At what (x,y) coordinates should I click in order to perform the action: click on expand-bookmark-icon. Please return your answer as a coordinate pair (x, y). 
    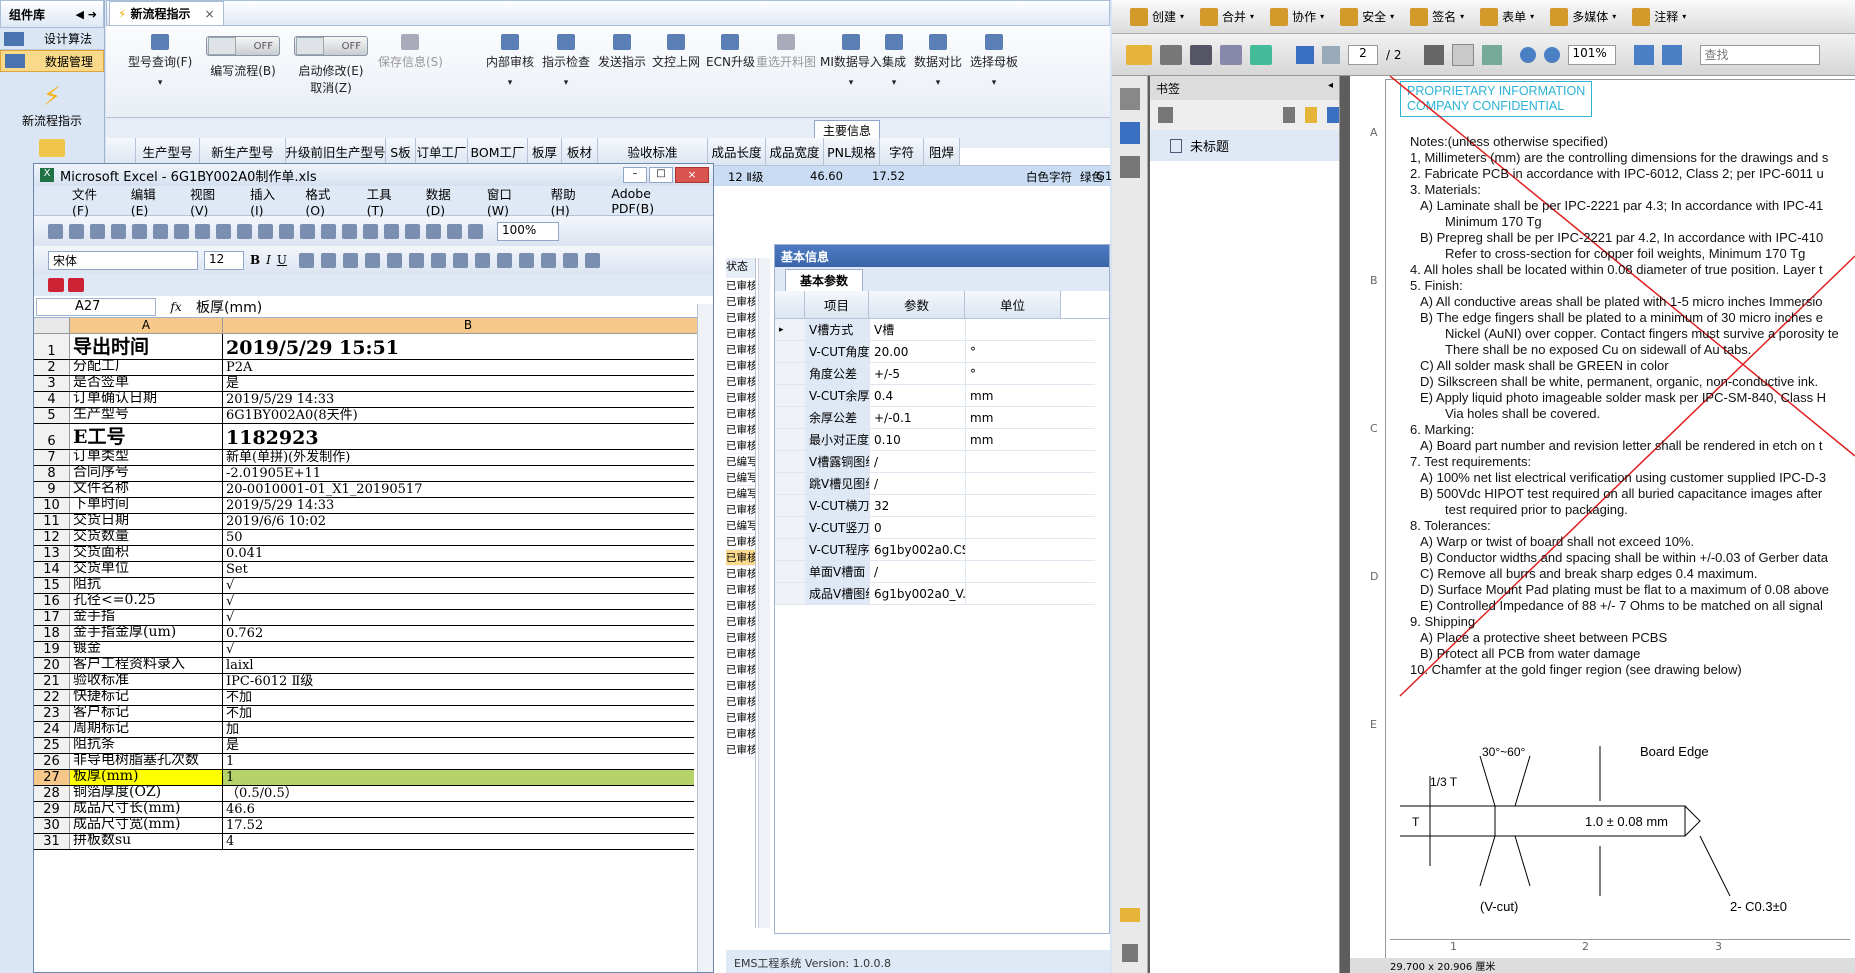
    Looking at the image, I should click on (1333, 115).